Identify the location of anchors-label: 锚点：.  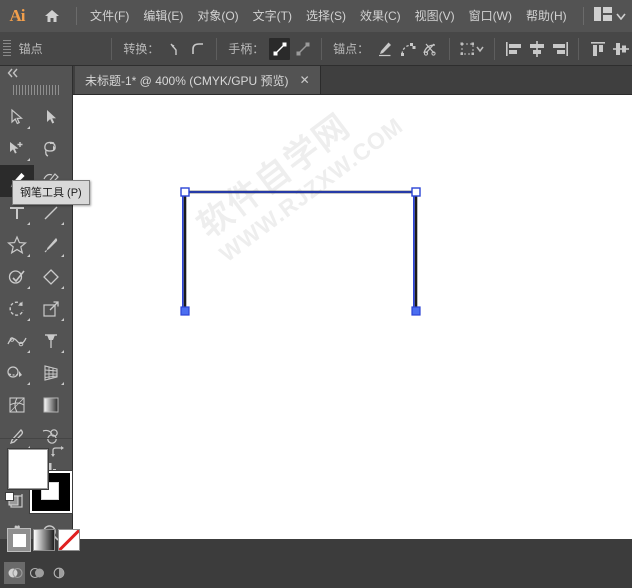
(351, 49).